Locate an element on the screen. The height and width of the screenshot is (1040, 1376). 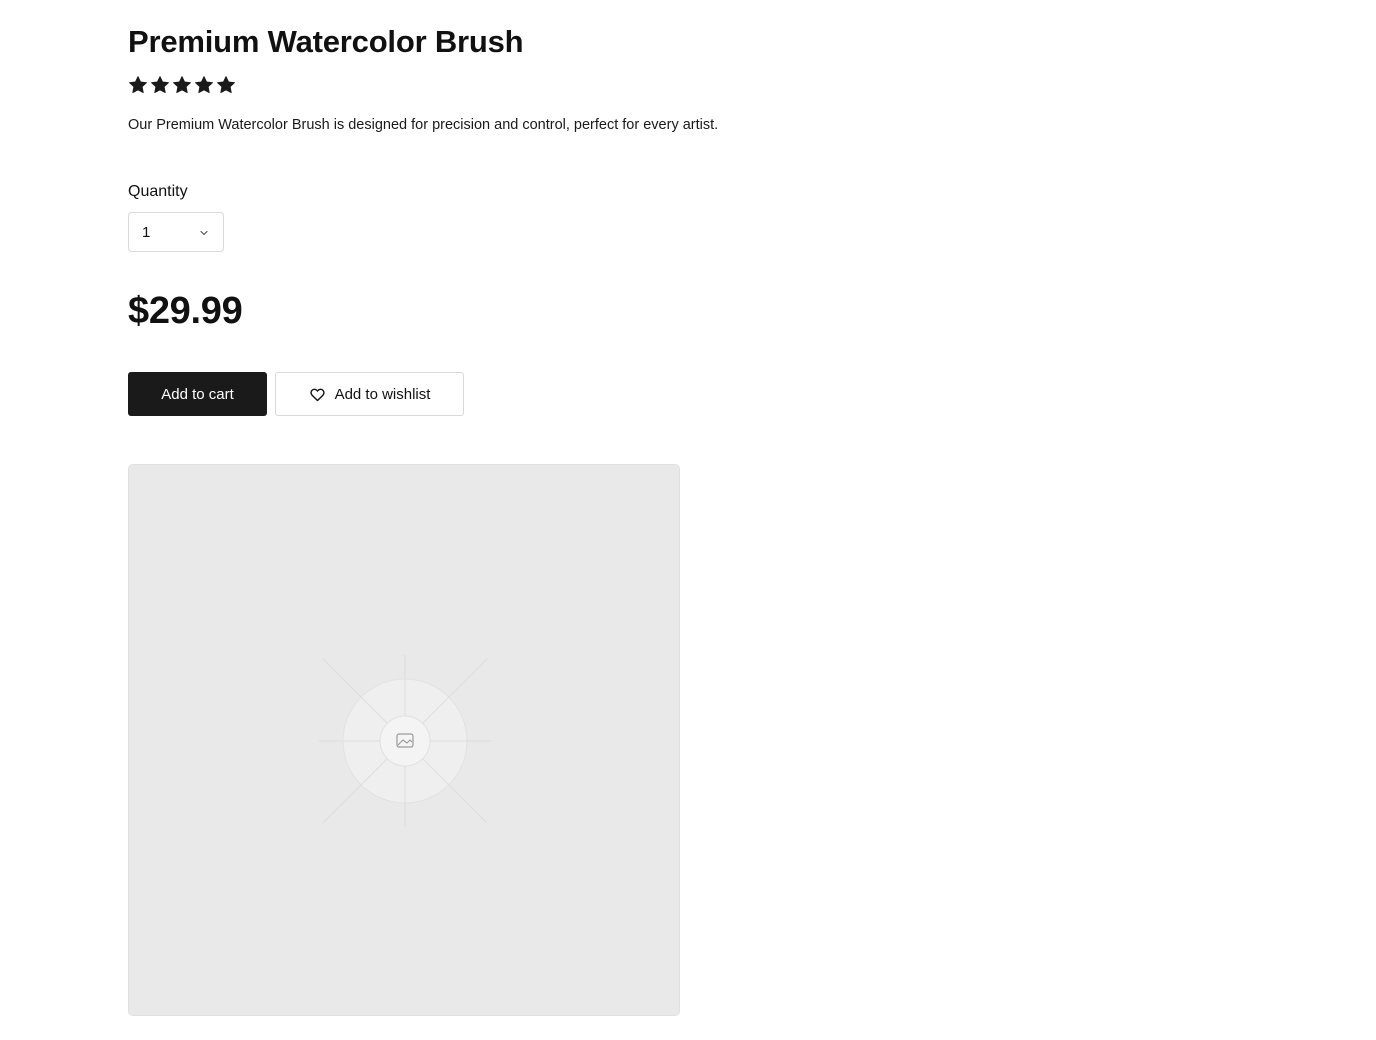
chevron-down-icon is located at coordinates (204, 233).